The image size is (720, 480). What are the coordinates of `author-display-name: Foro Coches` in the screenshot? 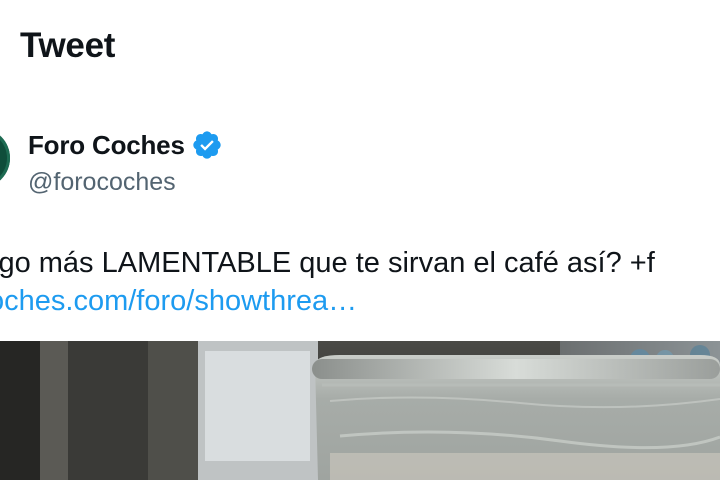 It's located at (106, 145).